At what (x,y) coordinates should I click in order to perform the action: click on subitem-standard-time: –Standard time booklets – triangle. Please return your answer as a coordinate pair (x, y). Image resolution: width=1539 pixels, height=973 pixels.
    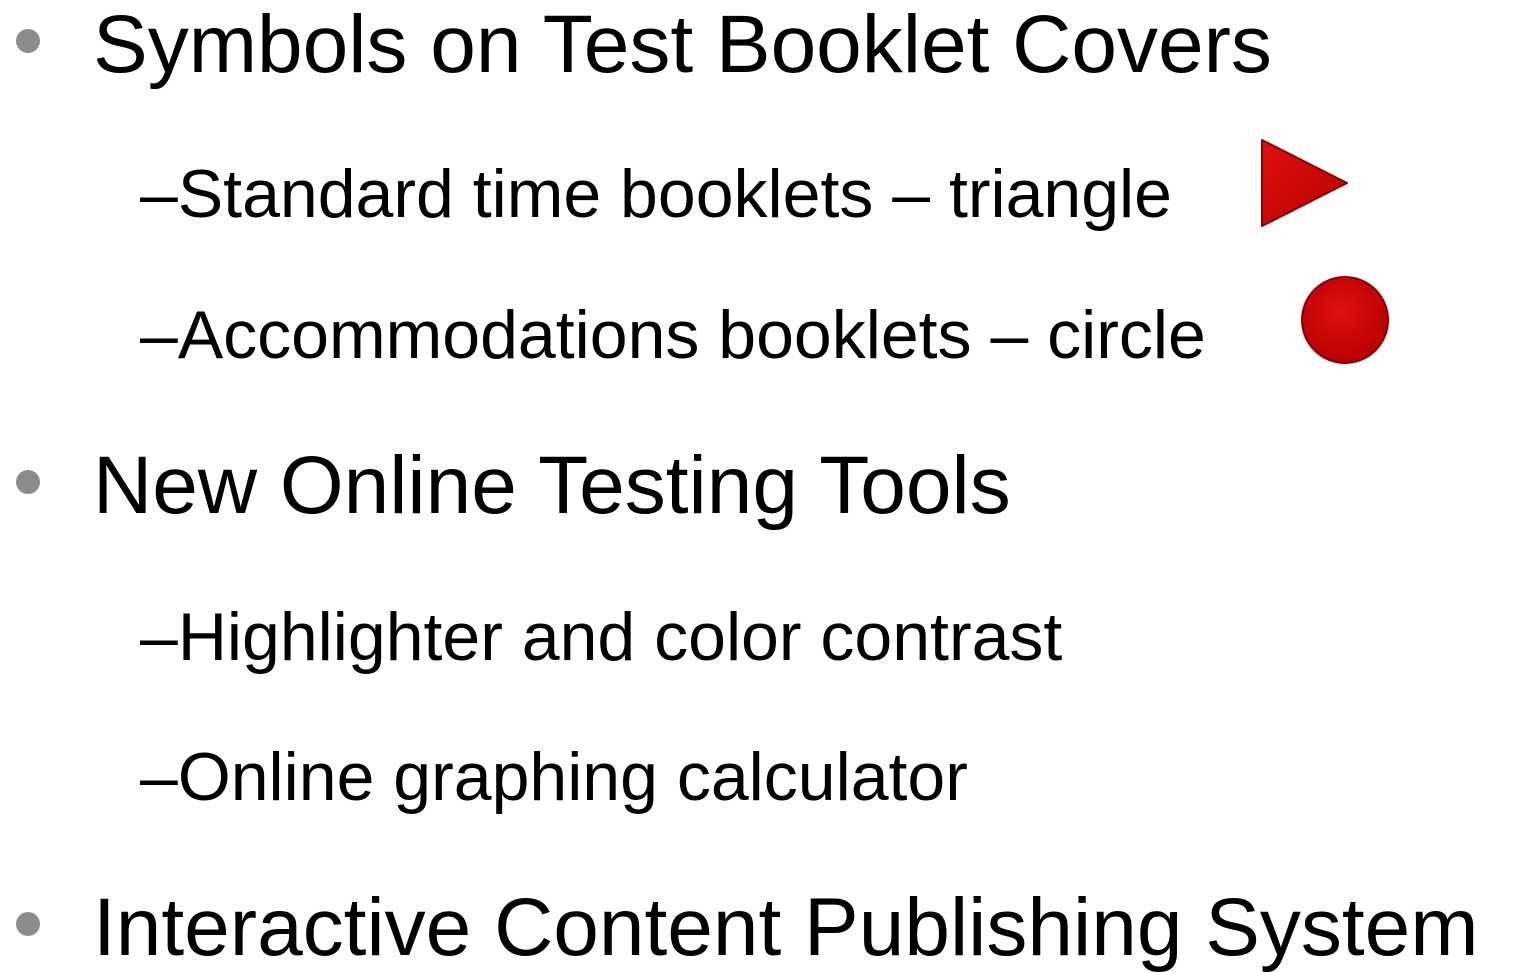
    Looking at the image, I should click on (656, 194).